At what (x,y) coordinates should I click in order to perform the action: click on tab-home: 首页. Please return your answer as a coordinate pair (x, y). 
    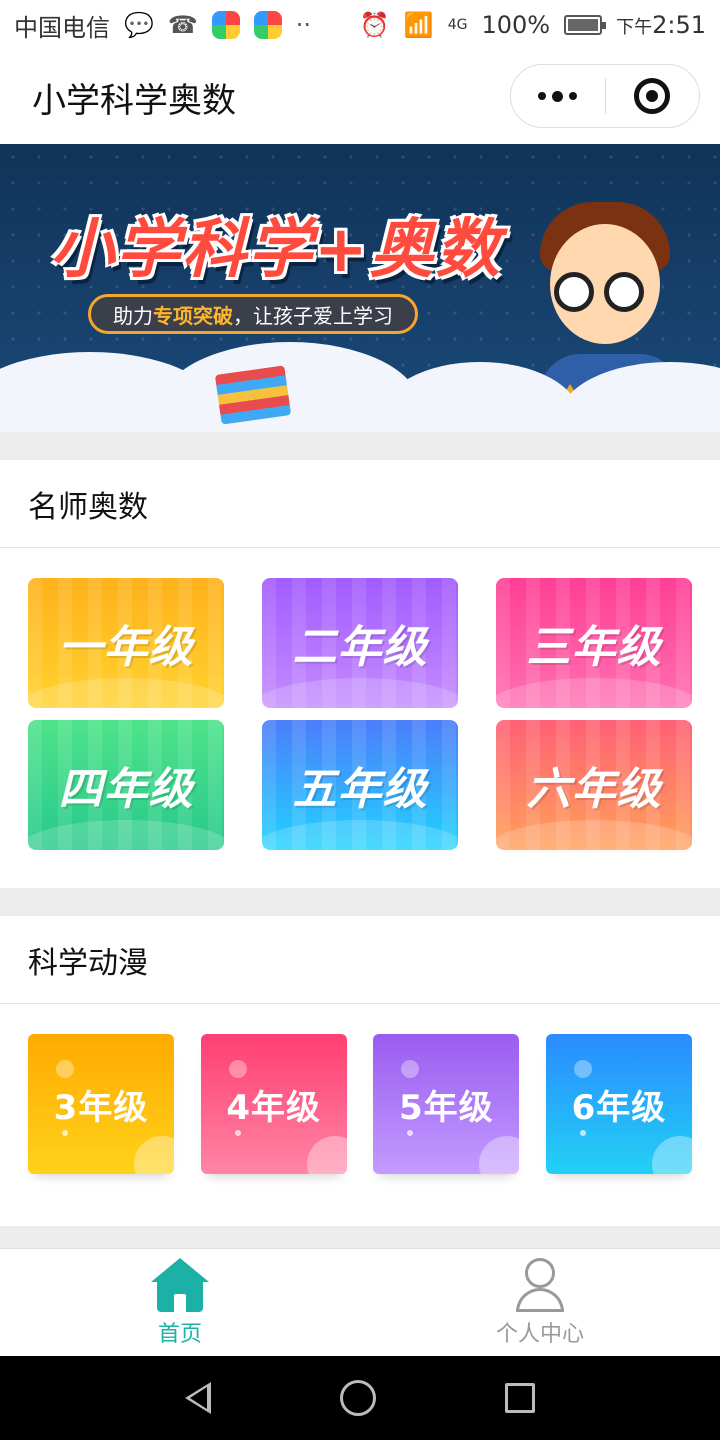
    Looking at the image, I should click on (180, 1302).